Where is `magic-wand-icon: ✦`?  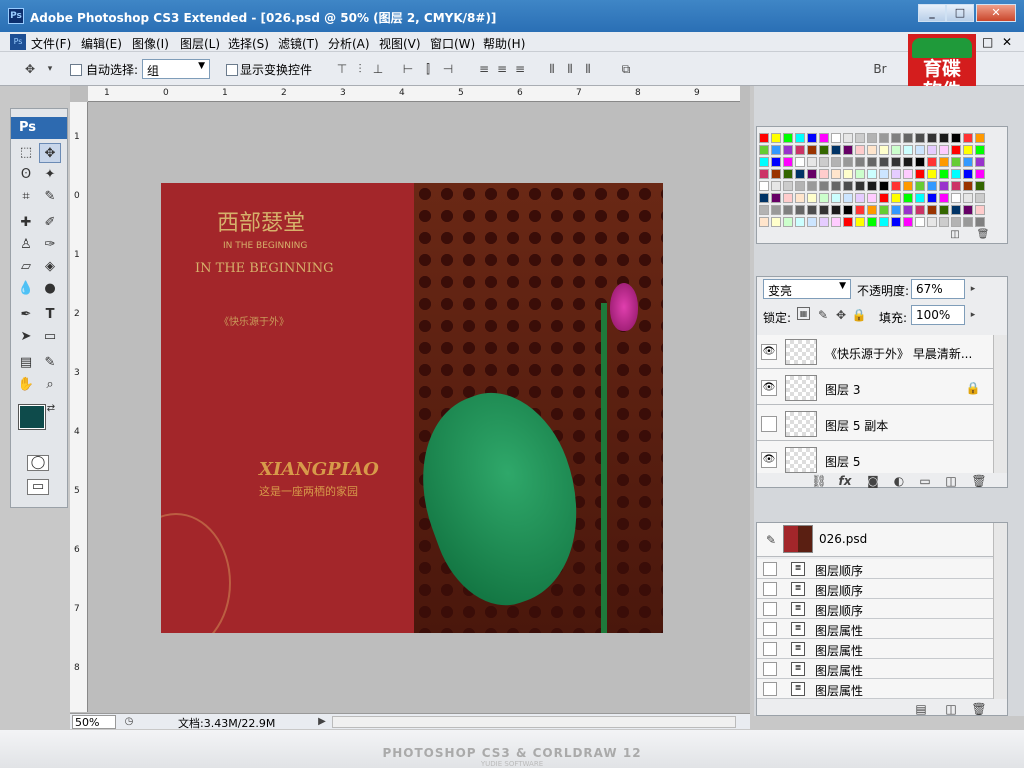 magic-wand-icon: ✦ is located at coordinates (50, 175).